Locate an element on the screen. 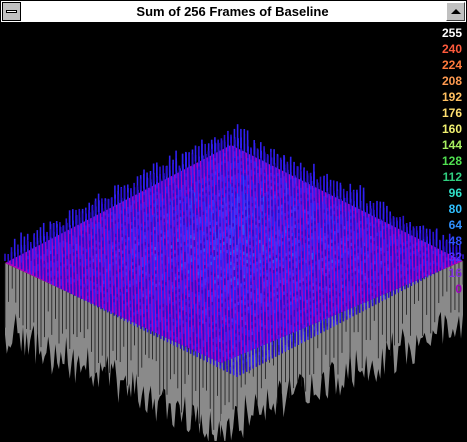 The image size is (467, 442). legend-value: 48 is located at coordinates (455, 241).